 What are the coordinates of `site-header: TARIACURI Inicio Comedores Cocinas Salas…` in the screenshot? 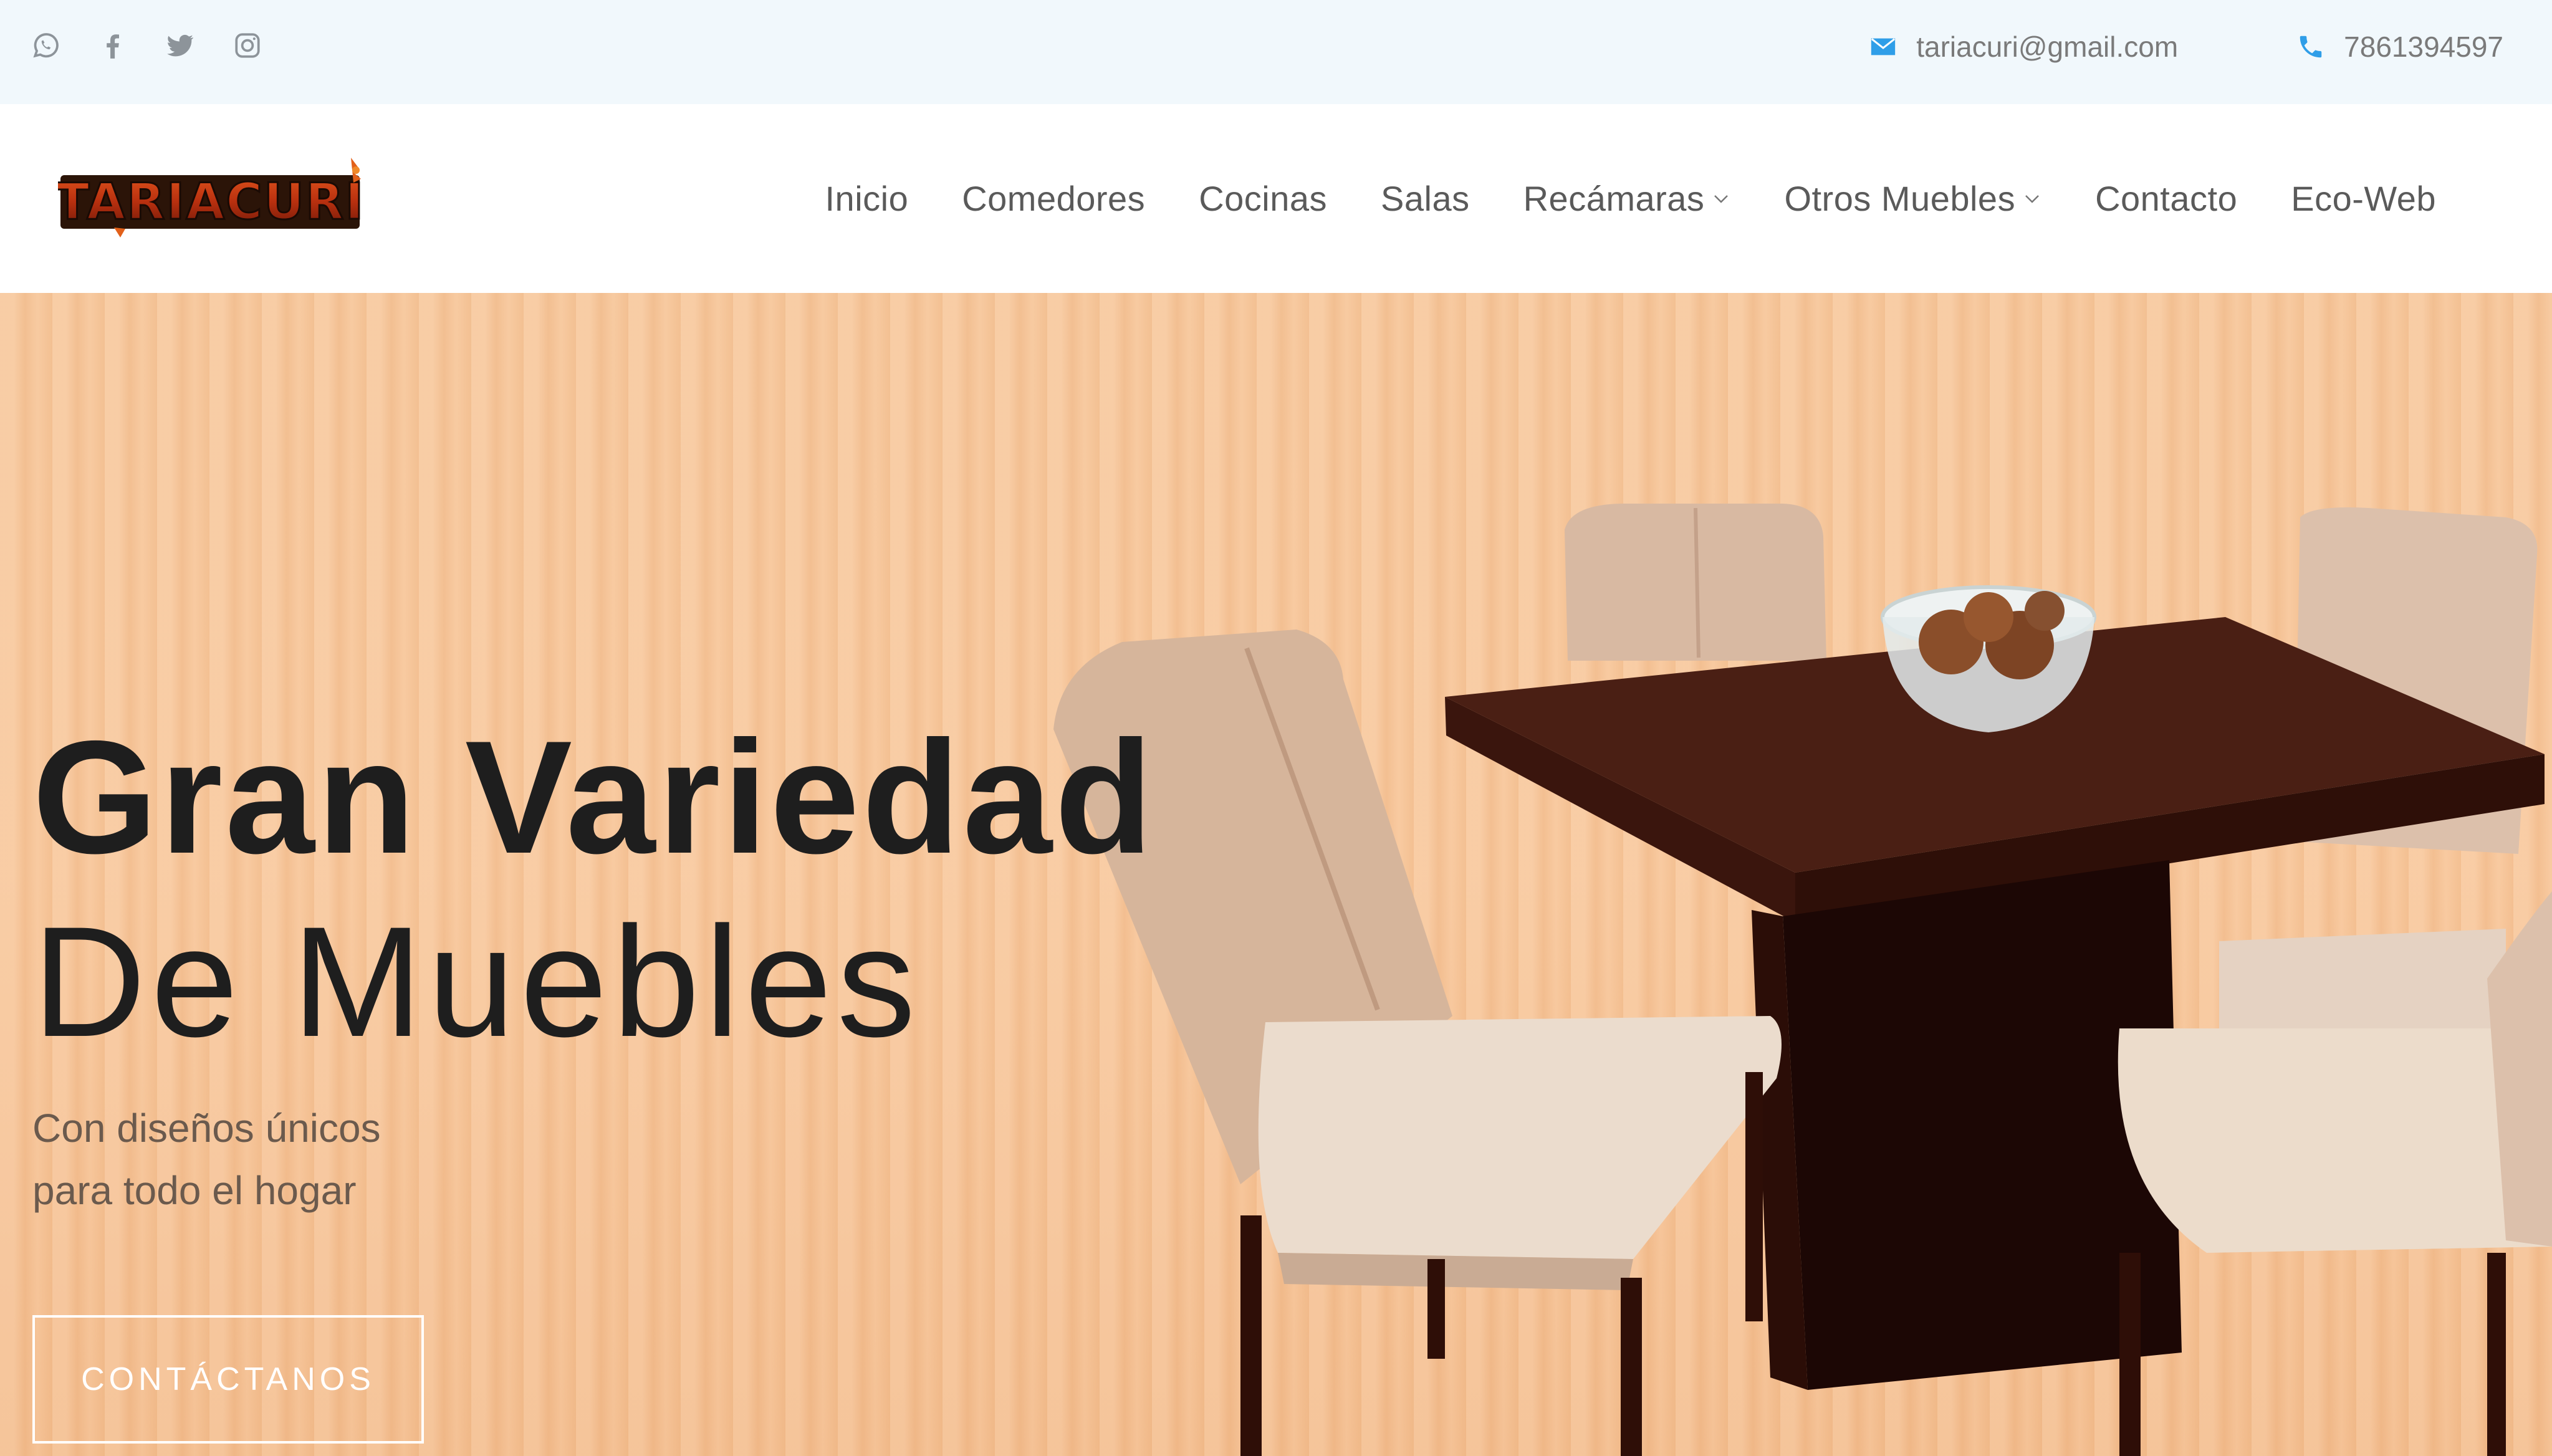 It's located at (1276, 199).